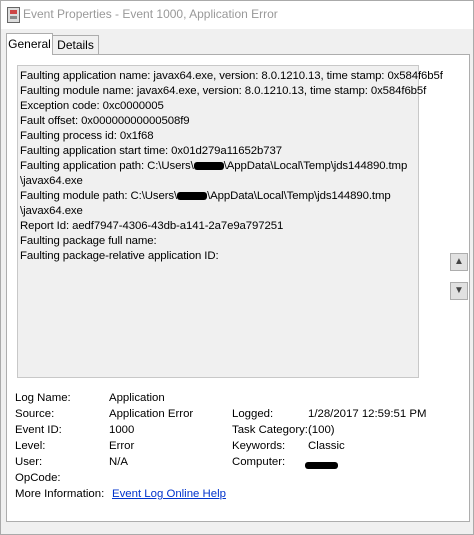 This screenshot has width=474, height=535. What do you see at coordinates (87, 136) in the screenshot?
I see `description-line: Faulting process id: 0x1f68` at bounding box center [87, 136].